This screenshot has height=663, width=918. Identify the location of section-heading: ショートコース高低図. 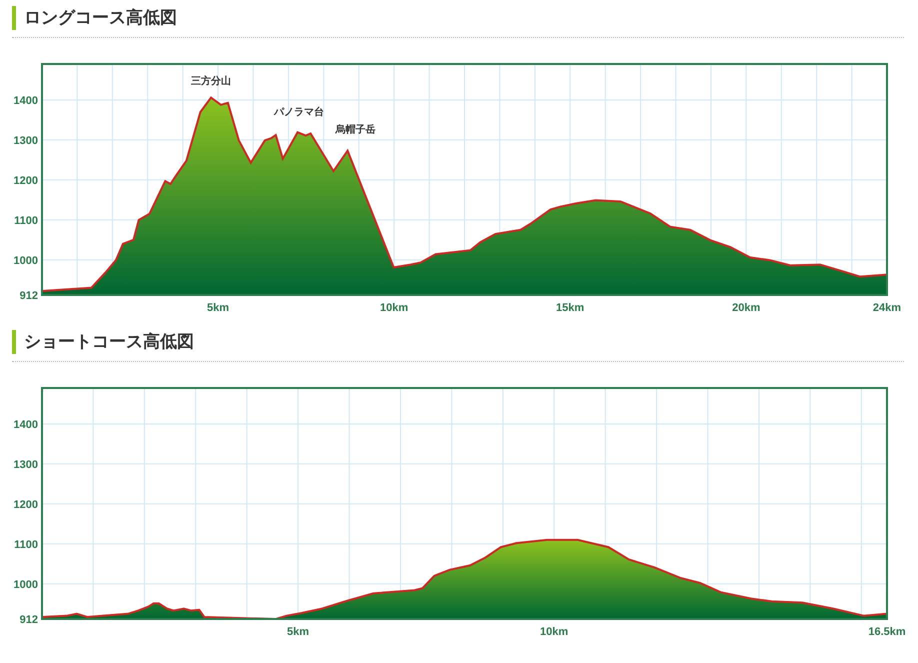
(458, 342).